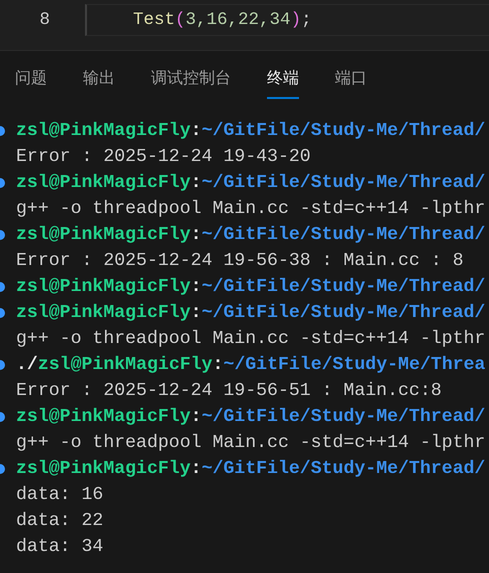 This screenshot has width=489, height=573. I want to click on terminal-output: Error : 2025-12-24 19-56-51 : Main.cc:8, so click(229, 391).